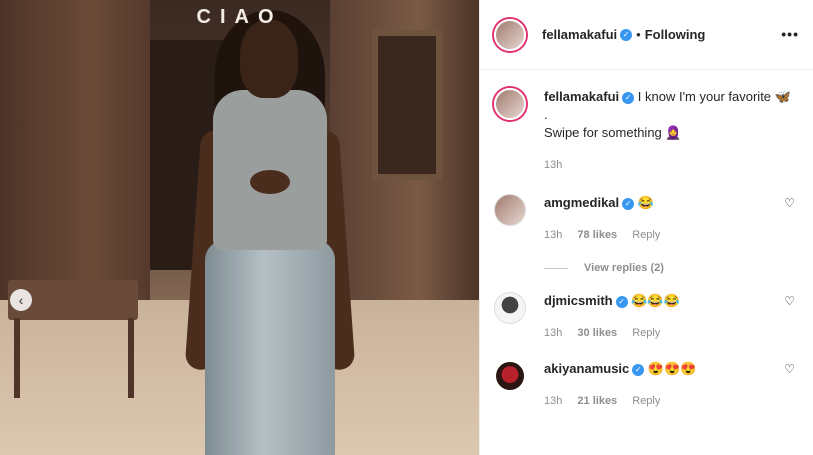  What do you see at coordinates (624, 268) in the screenshot?
I see `view-replies-label: View replies (2)` at bounding box center [624, 268].